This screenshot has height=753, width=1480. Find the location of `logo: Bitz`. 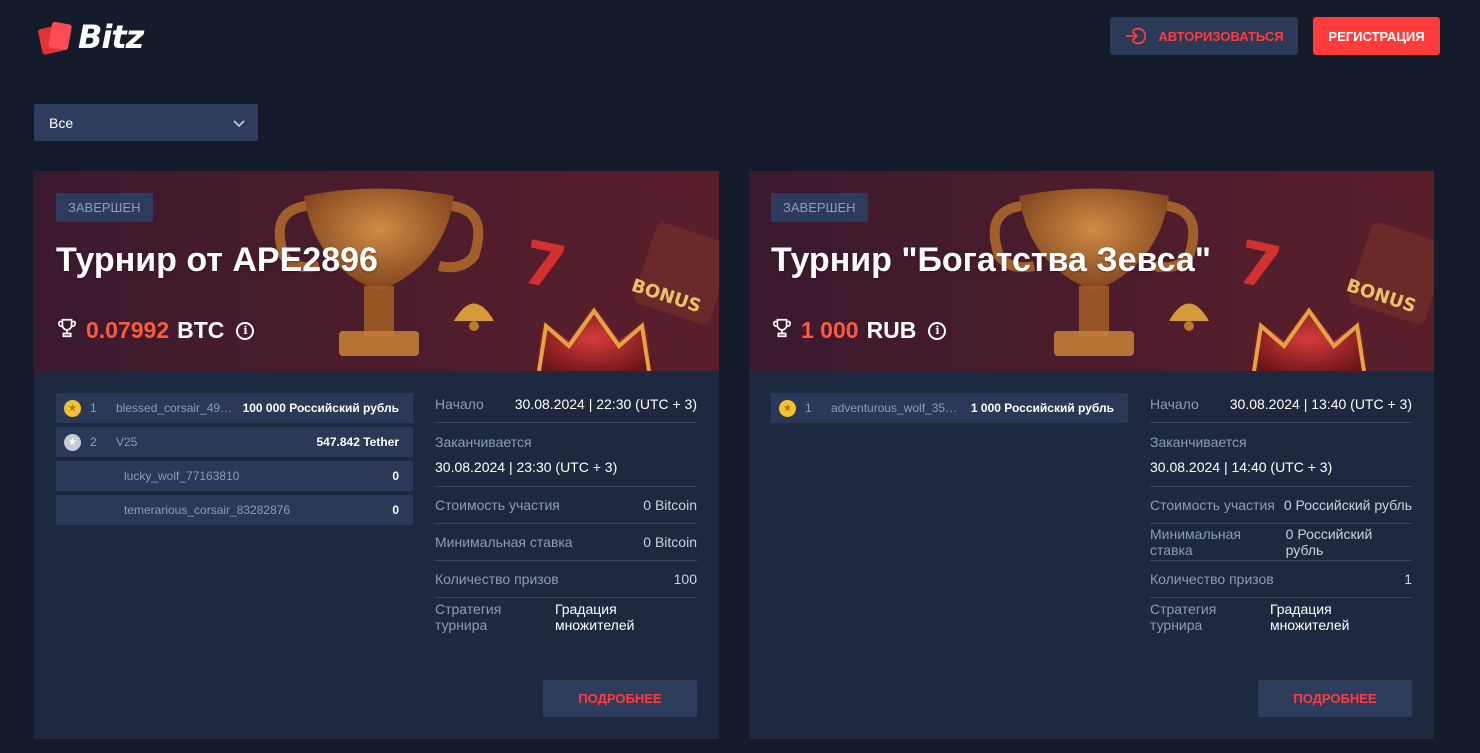

logo: Bitz is located at coordinates (90, 37).